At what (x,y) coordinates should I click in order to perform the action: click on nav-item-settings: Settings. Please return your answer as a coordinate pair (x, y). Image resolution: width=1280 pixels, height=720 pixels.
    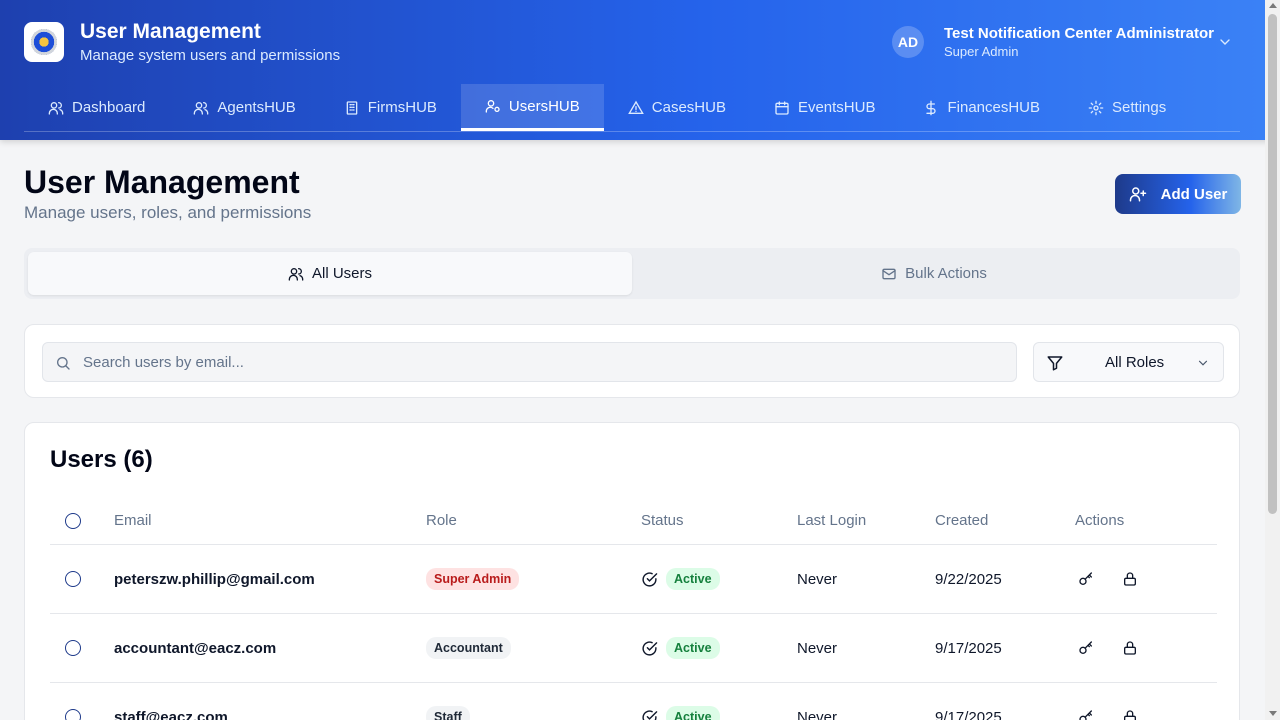
    Looking at the image, I should click on (1127, 107).